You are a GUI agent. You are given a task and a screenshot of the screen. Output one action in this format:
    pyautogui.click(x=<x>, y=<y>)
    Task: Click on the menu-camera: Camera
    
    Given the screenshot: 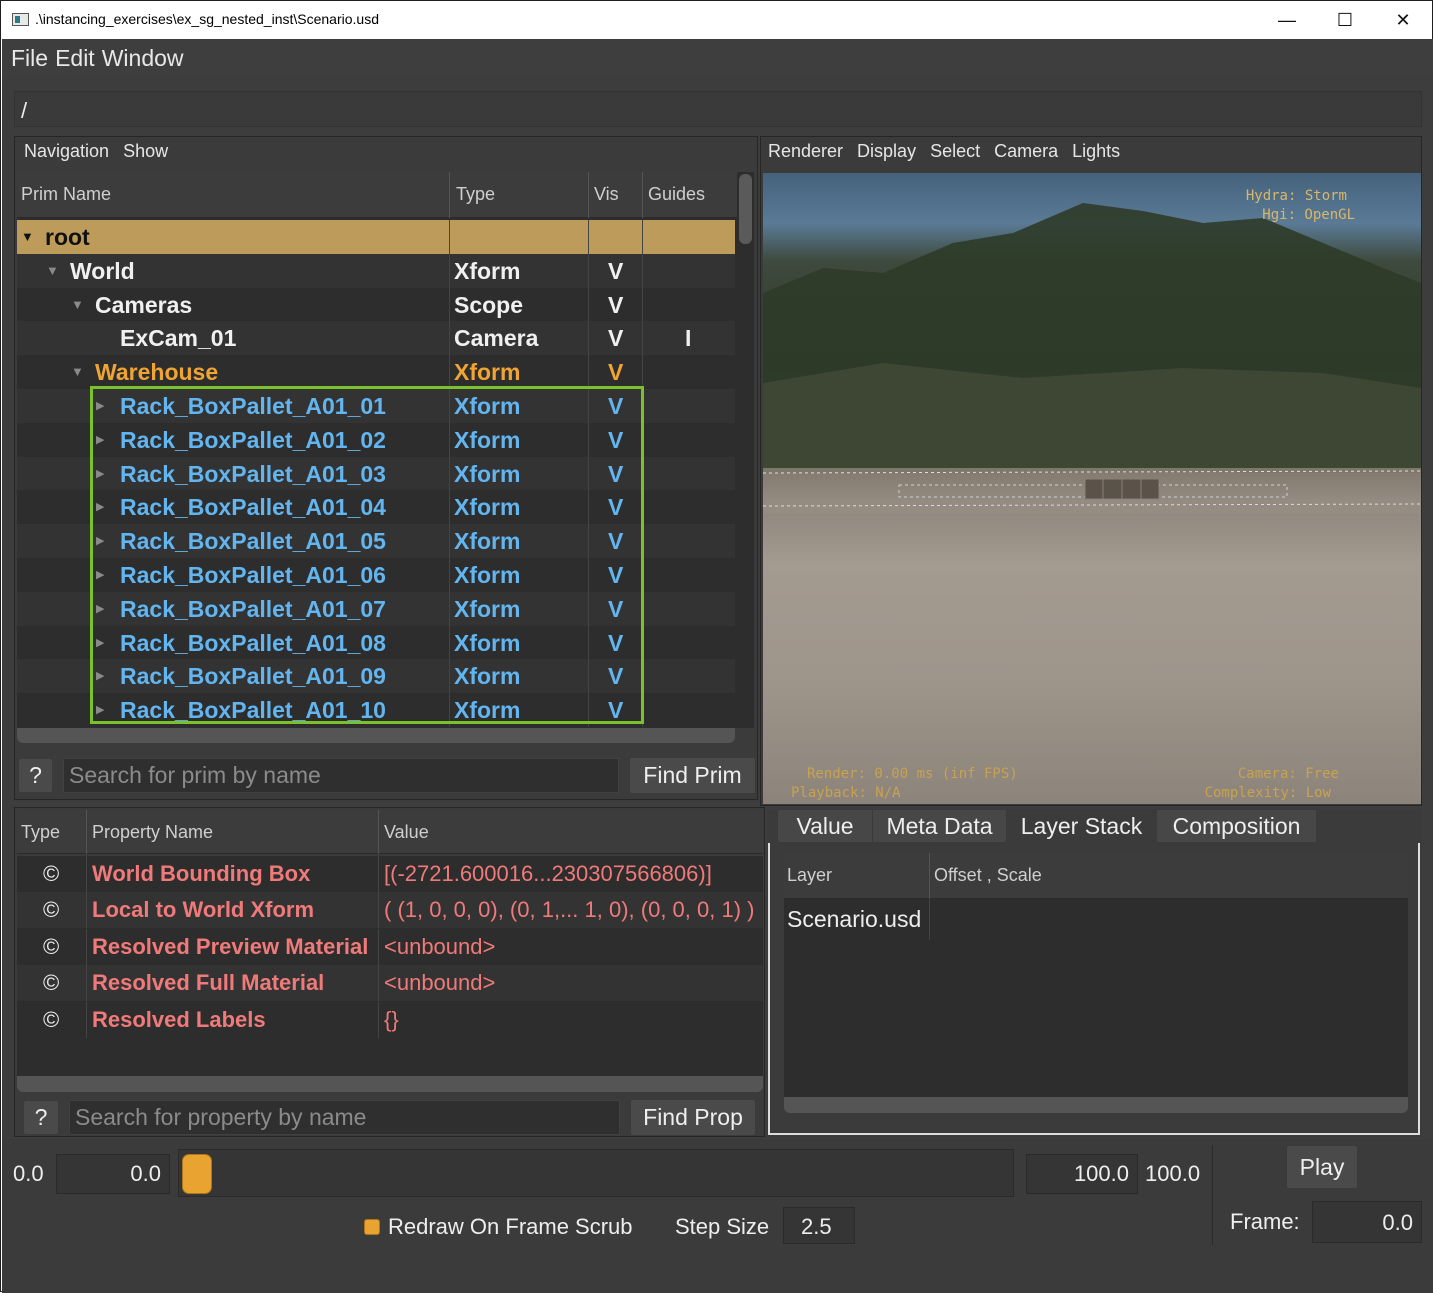 What is the action you would take?
    pyautogui.click(x=1026, y=151)
    